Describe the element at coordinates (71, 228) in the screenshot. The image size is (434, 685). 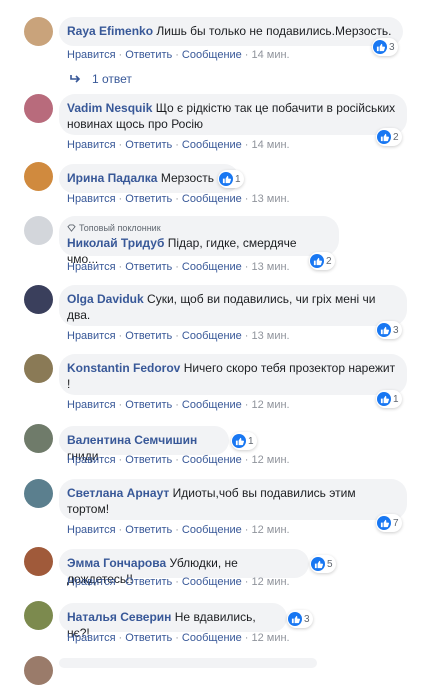
I see `diamond-icon` at that location.